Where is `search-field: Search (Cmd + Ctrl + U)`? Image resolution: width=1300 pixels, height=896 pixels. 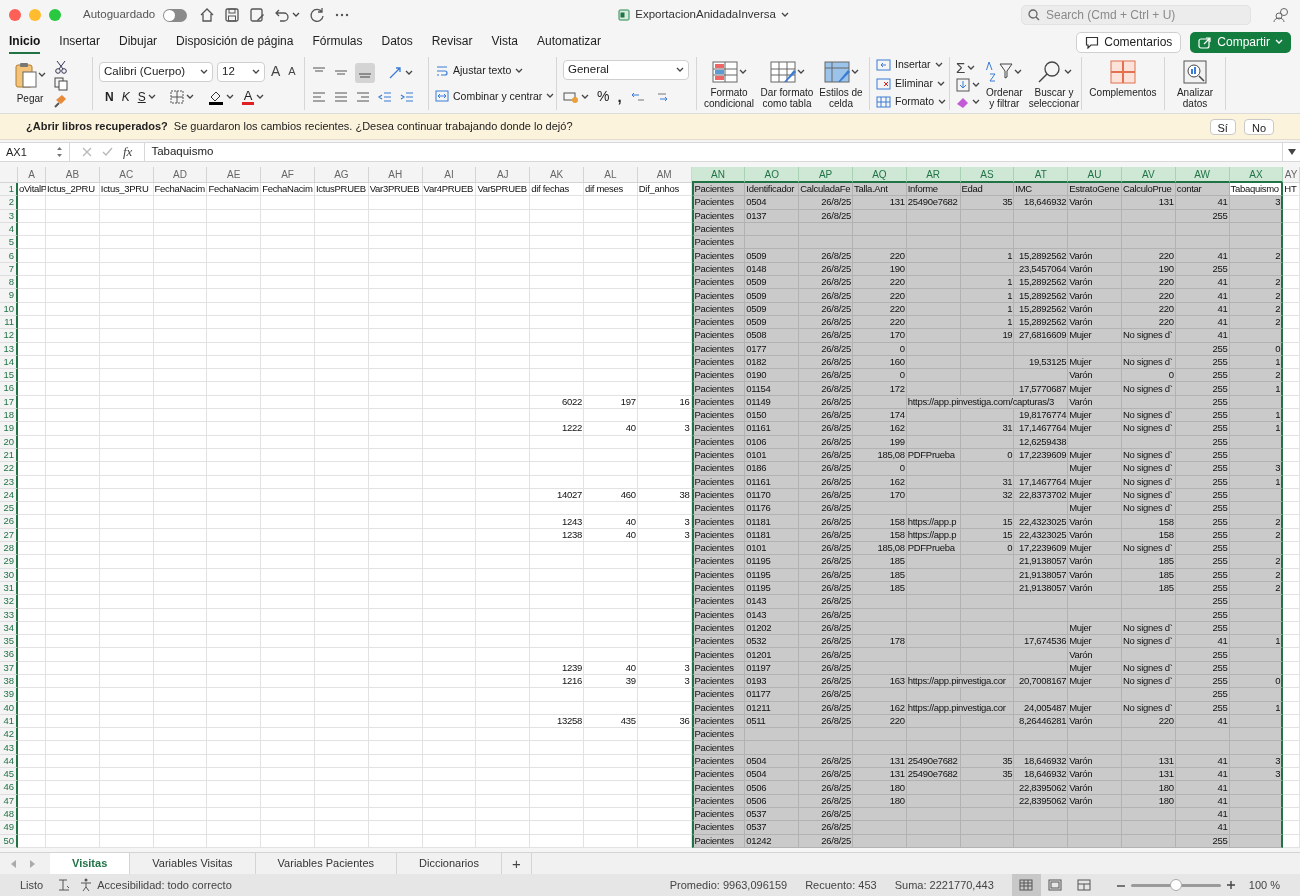 search-field: Search (Cmd + Ctrl + U) is located at coordinates (1136, 15).